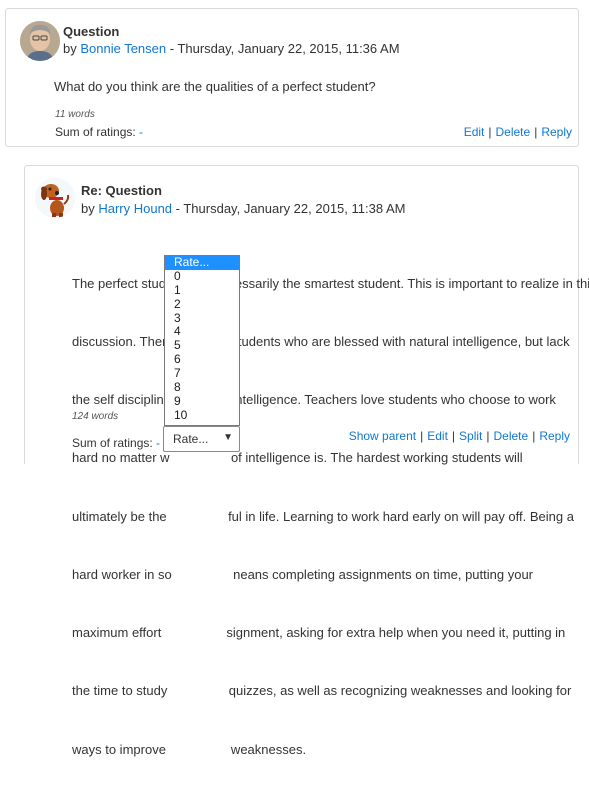  What do you see at coordinates (202, 373) in the screenshot?
I see `rating-option: 7` at bounding box center [202, 373].